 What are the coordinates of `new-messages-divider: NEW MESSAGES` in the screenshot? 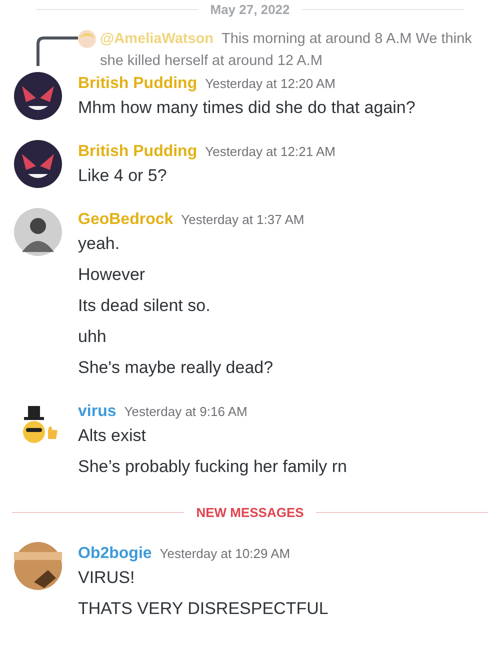 It's located at (250, 513).